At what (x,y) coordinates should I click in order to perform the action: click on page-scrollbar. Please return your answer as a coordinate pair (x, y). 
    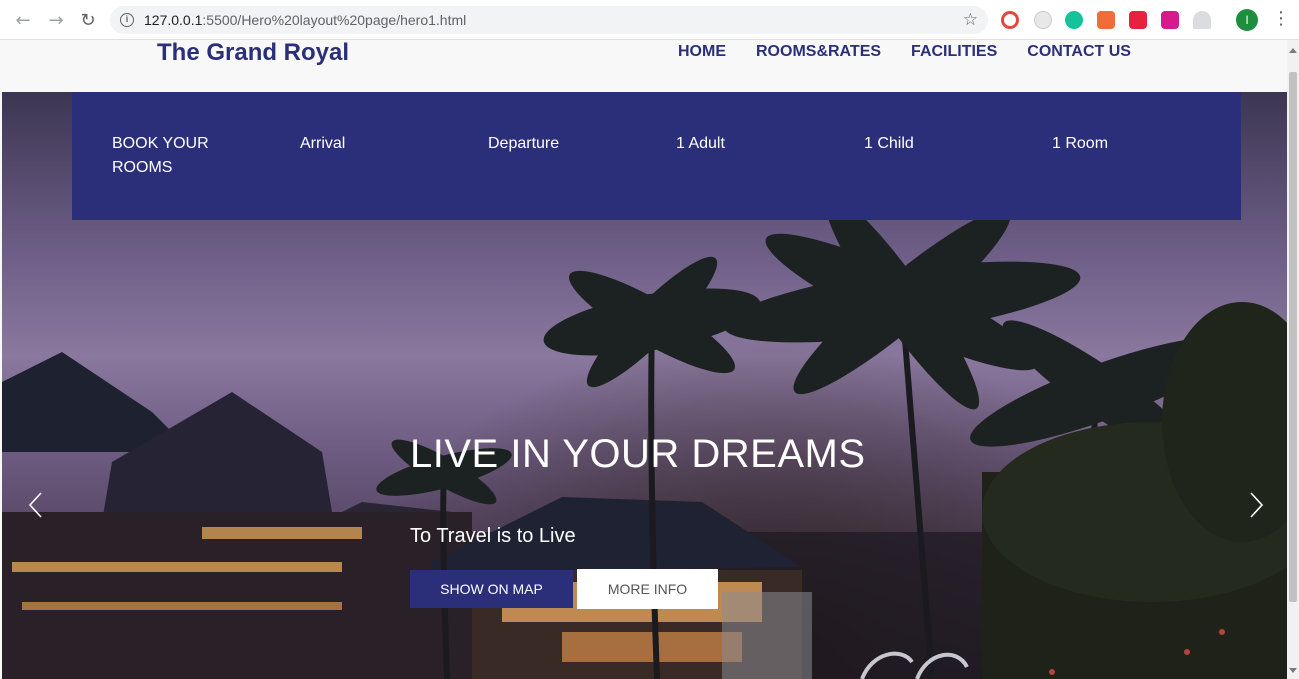
    Looking at the image, I should click on (1293, 359).